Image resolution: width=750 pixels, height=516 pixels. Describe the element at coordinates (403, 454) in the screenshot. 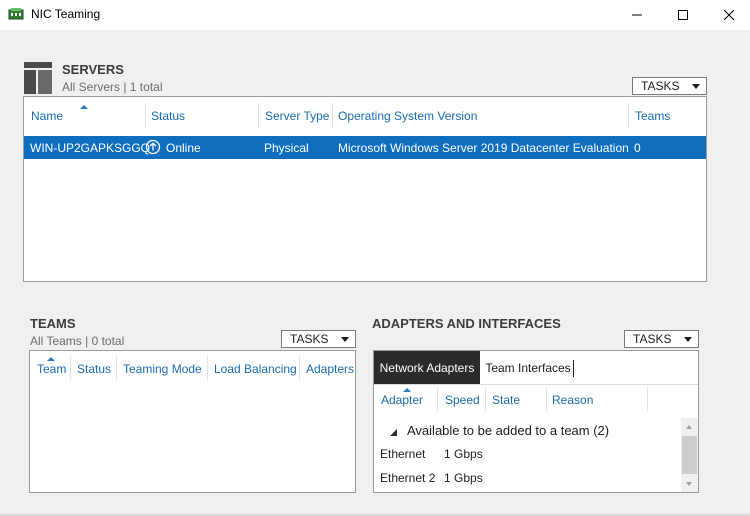

I see `adapter-name: Ethernet` at that location.